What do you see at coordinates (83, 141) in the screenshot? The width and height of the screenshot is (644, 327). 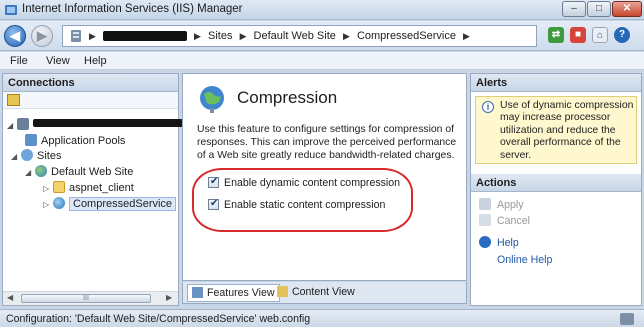 I see `tree-label: Application Pools` at bounding box center [83, 141].